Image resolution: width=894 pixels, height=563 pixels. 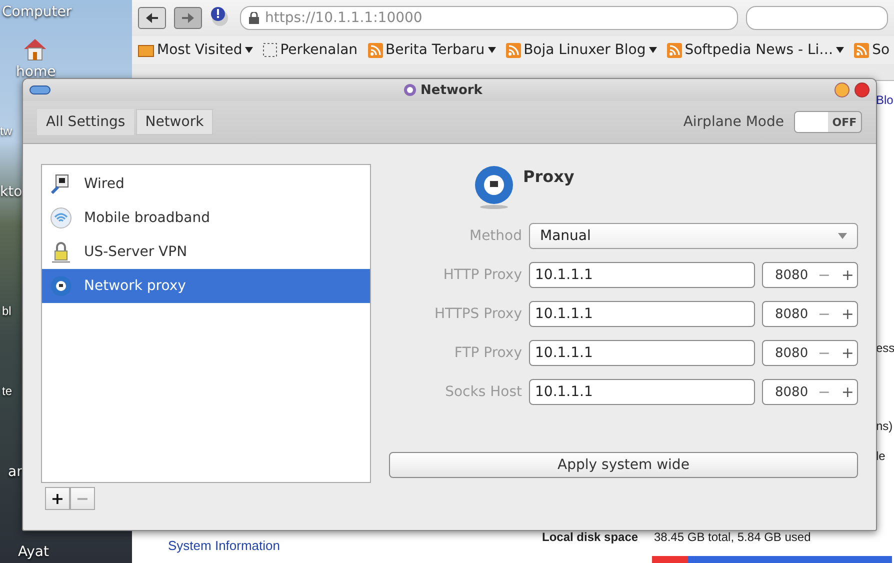 I want to click on bookmark-link: Berita Terbaru, so click(x=432, y=50).